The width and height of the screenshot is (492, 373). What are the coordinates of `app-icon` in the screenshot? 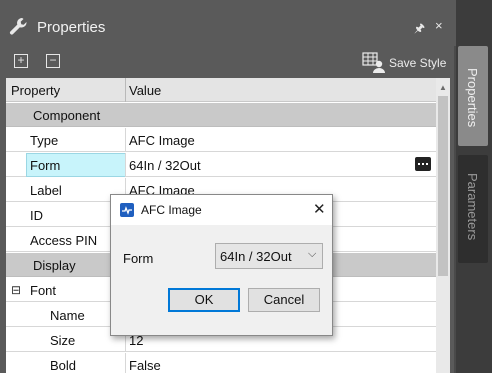 It's located at (127, 210).